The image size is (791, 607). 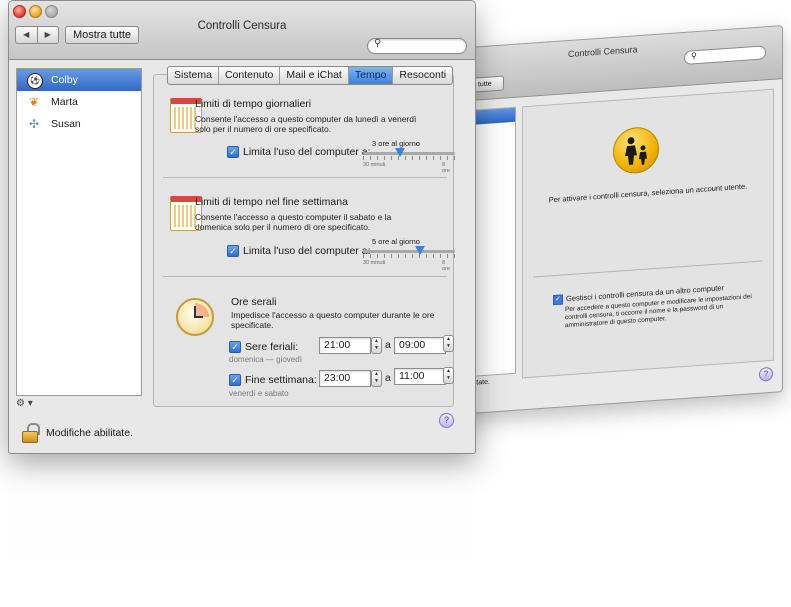 What do you see at coordinates (648, 269) in the screenshot?
I see `back-divider` at bounding box center [648, 269].